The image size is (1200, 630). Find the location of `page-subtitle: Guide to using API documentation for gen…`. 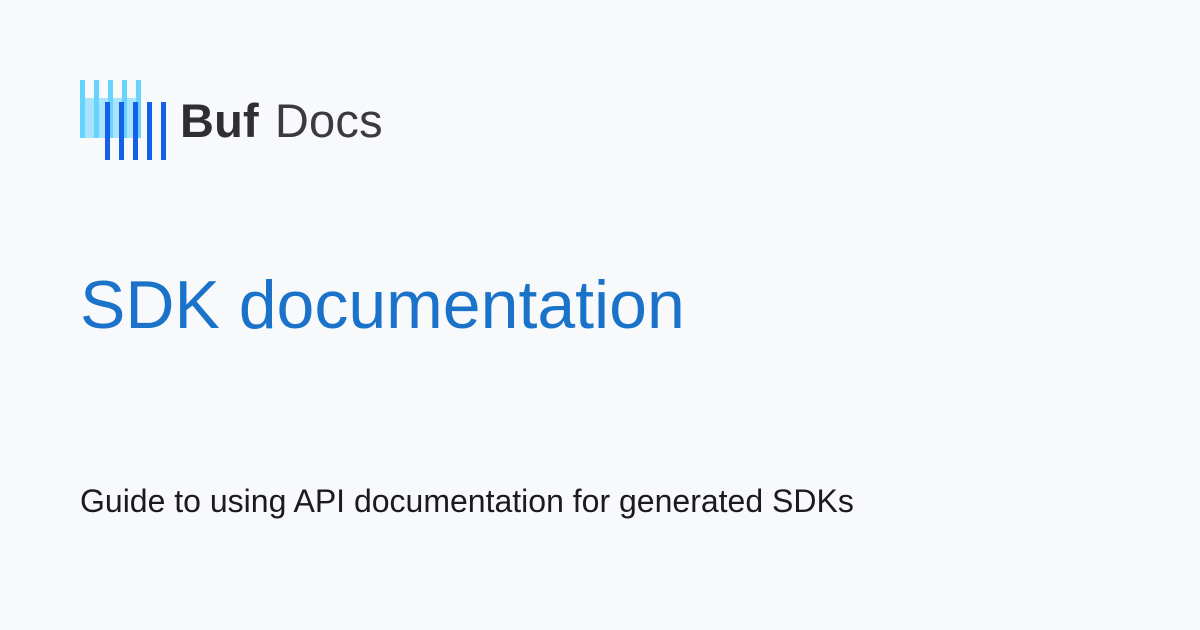

page-subtitle: Guide to using API documentation for gen… is located at coordinates (467, 501).